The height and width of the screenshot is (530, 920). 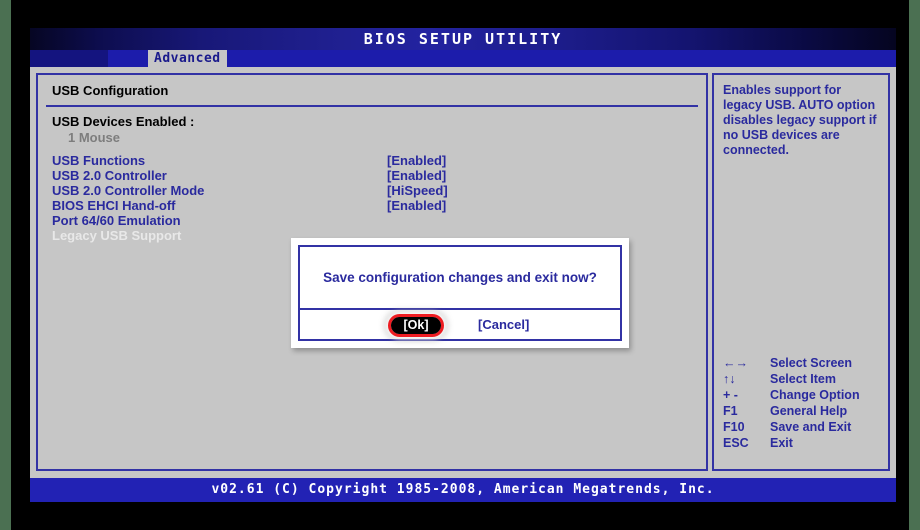 I want to click on arrows-horizontal-icon: ←→, so click(x=735, y=363).